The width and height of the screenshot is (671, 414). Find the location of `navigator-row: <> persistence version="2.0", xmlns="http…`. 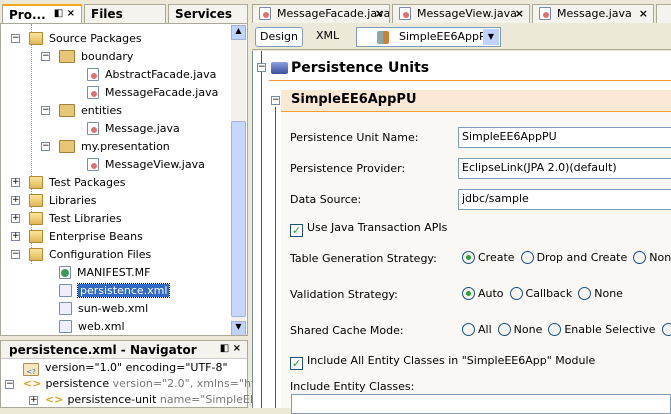

navigator-row: <> persistence version="2.0", xmlns="http… is located at coordinates (152, 384).